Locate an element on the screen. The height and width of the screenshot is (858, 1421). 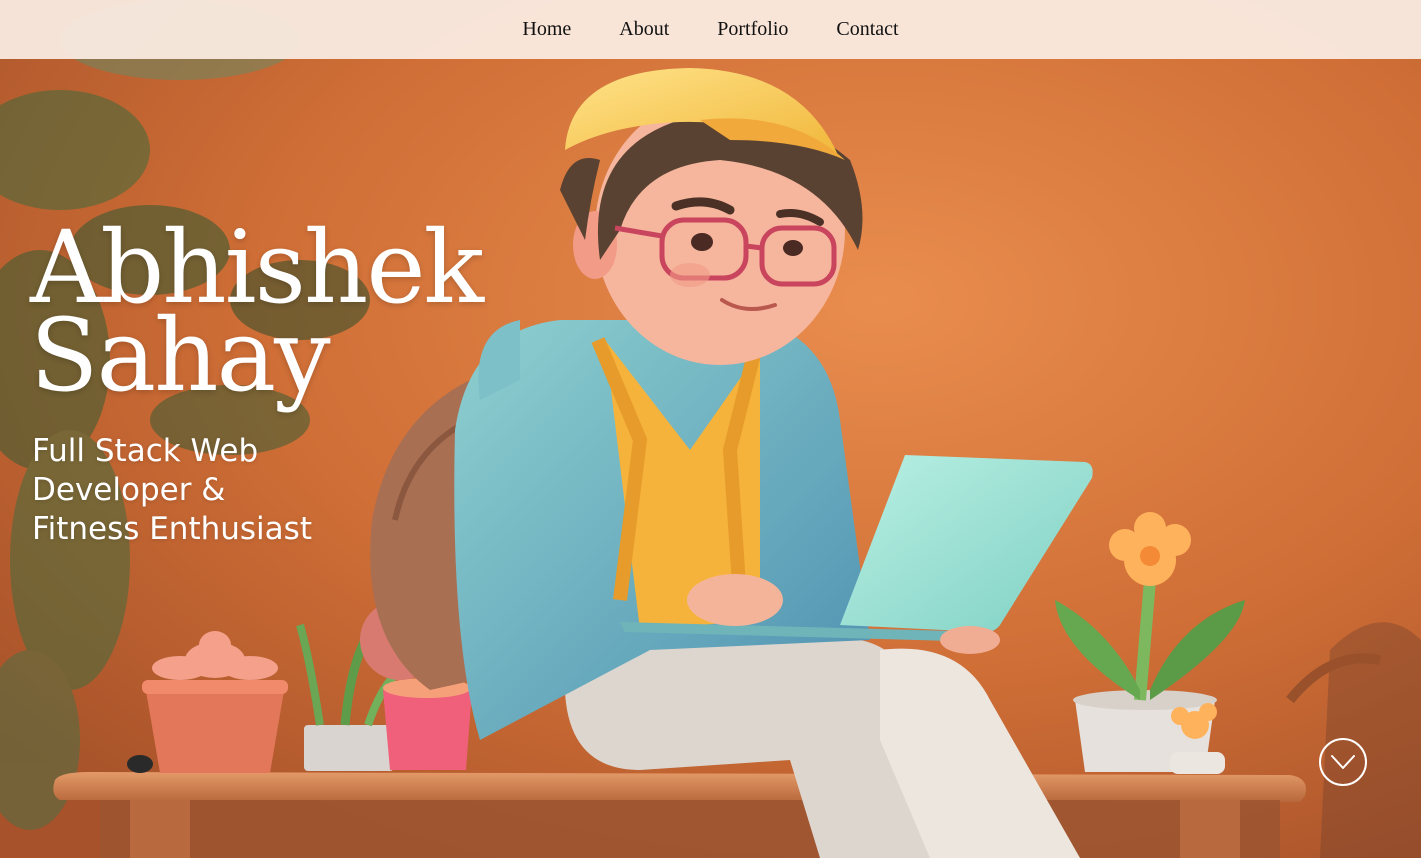
nav-portfolio-link: Portfolio is located at coordinates (752, 29).